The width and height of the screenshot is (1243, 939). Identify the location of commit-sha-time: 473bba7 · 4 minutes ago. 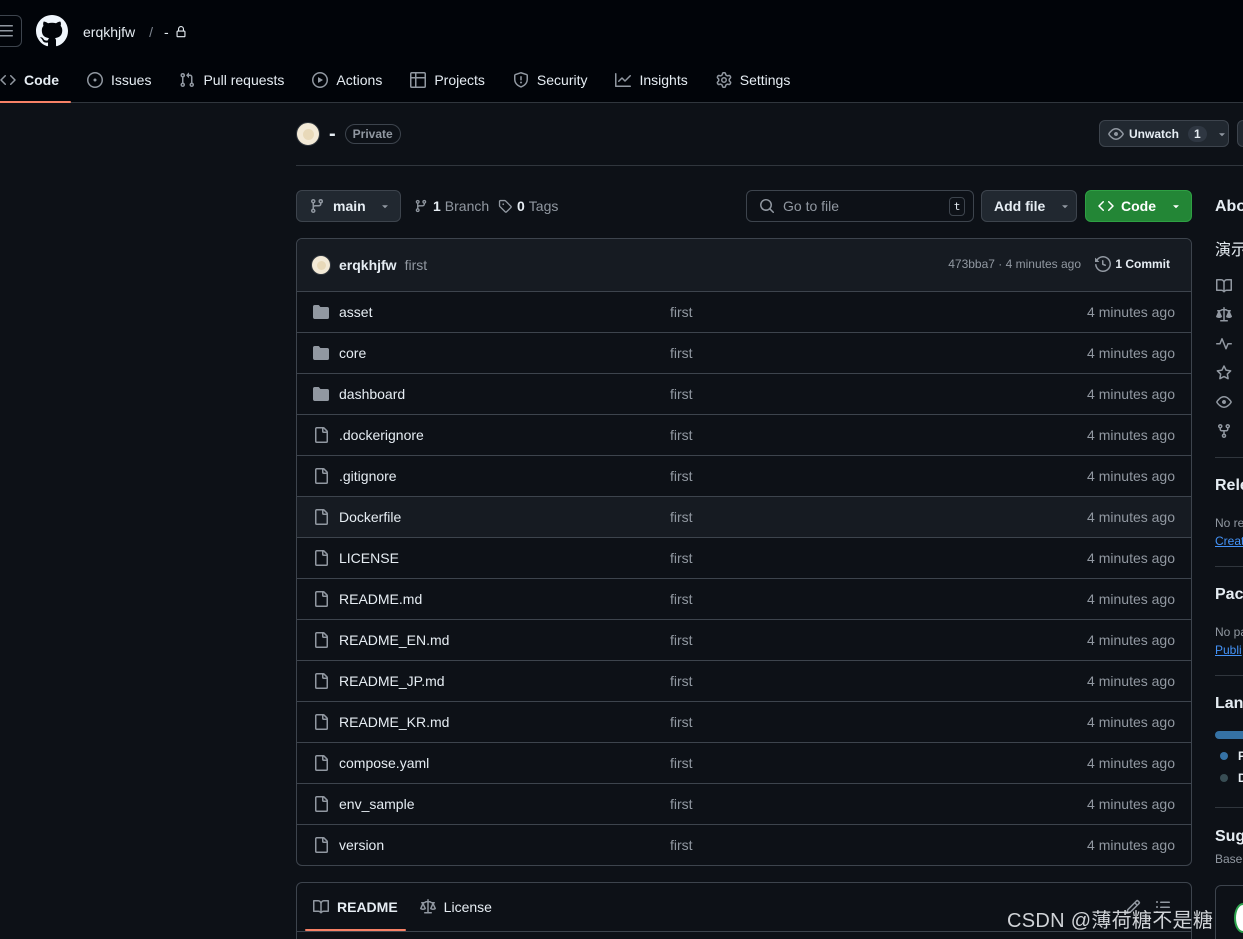
(1014, 264).